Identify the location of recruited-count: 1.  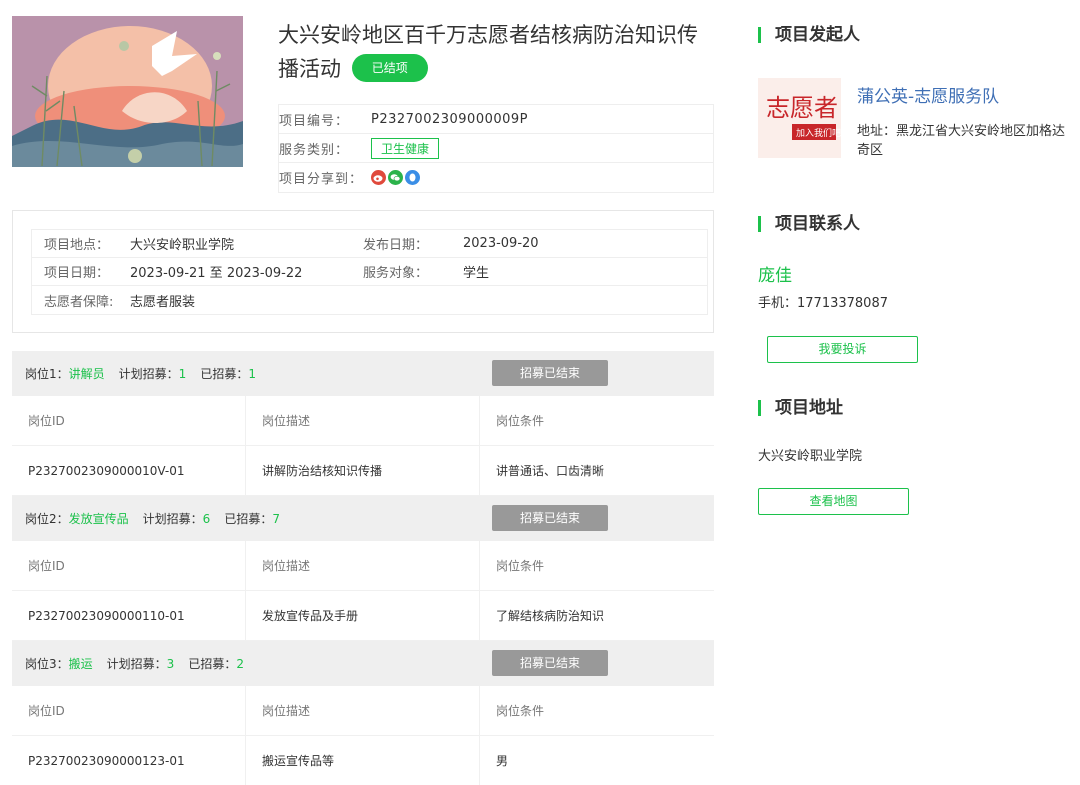
(252, 373).